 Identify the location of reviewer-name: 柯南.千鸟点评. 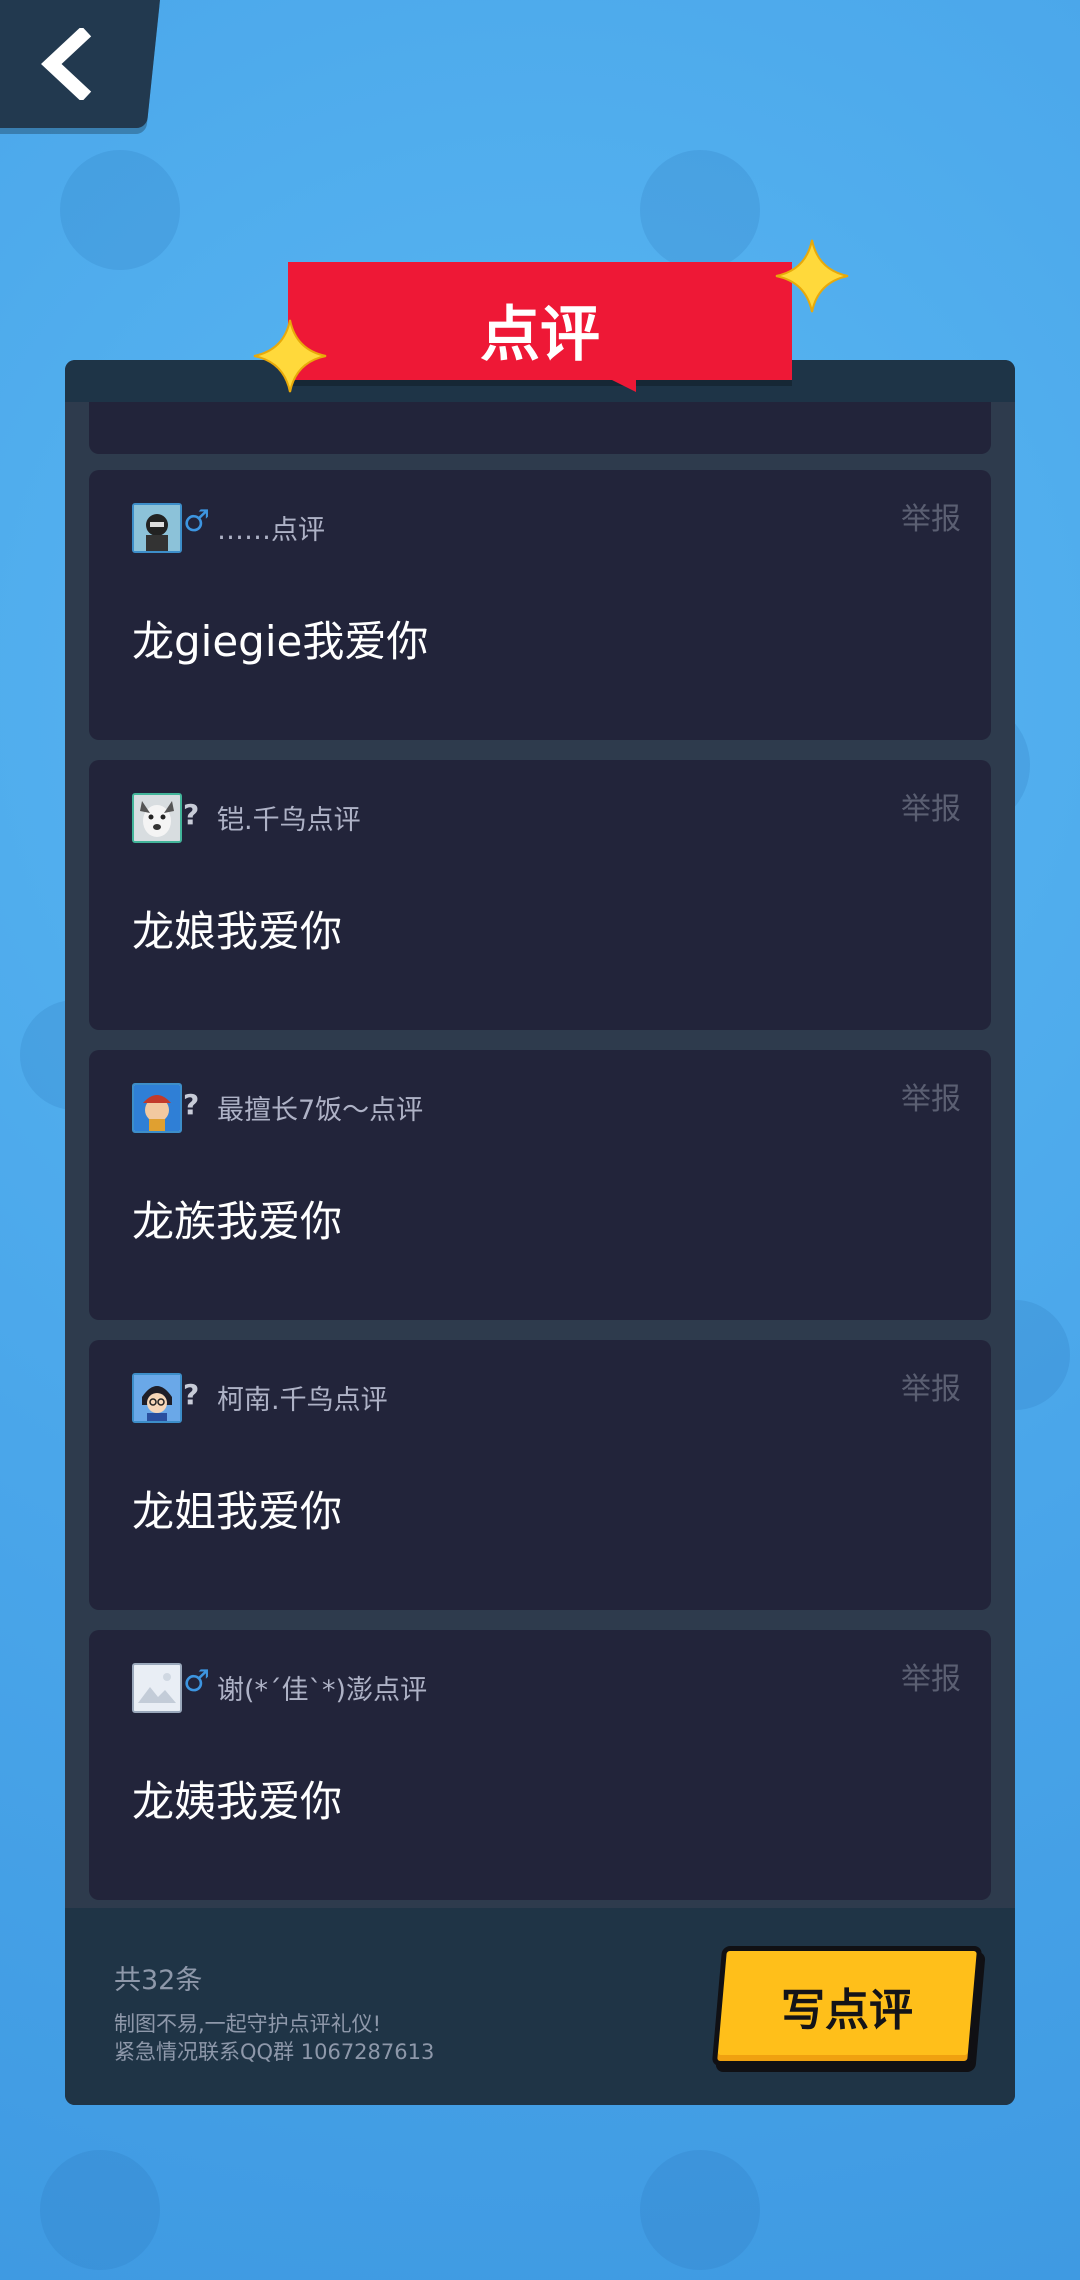
(302, 1400).